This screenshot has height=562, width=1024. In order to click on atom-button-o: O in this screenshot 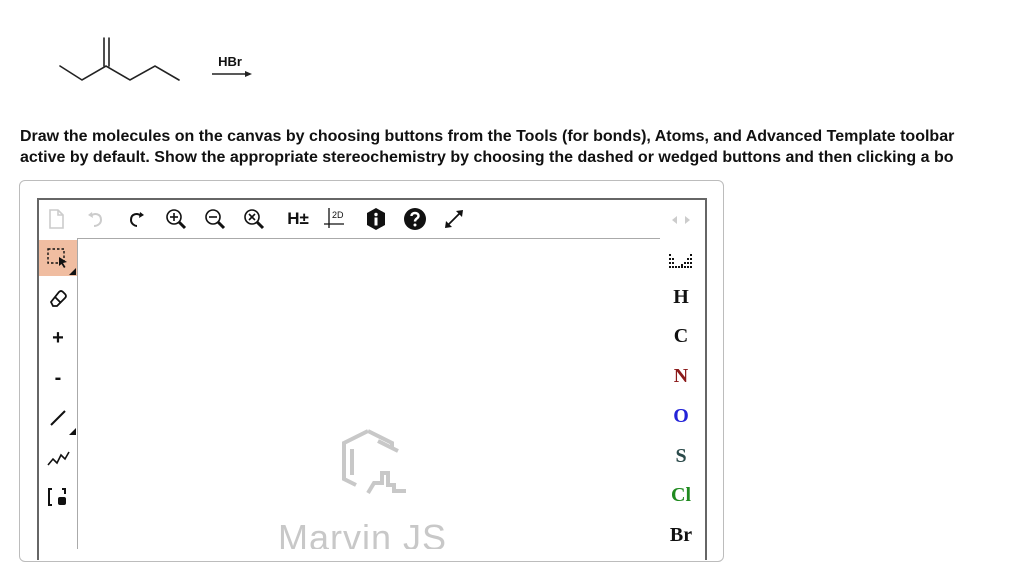, I will do `click(681, 416)`.